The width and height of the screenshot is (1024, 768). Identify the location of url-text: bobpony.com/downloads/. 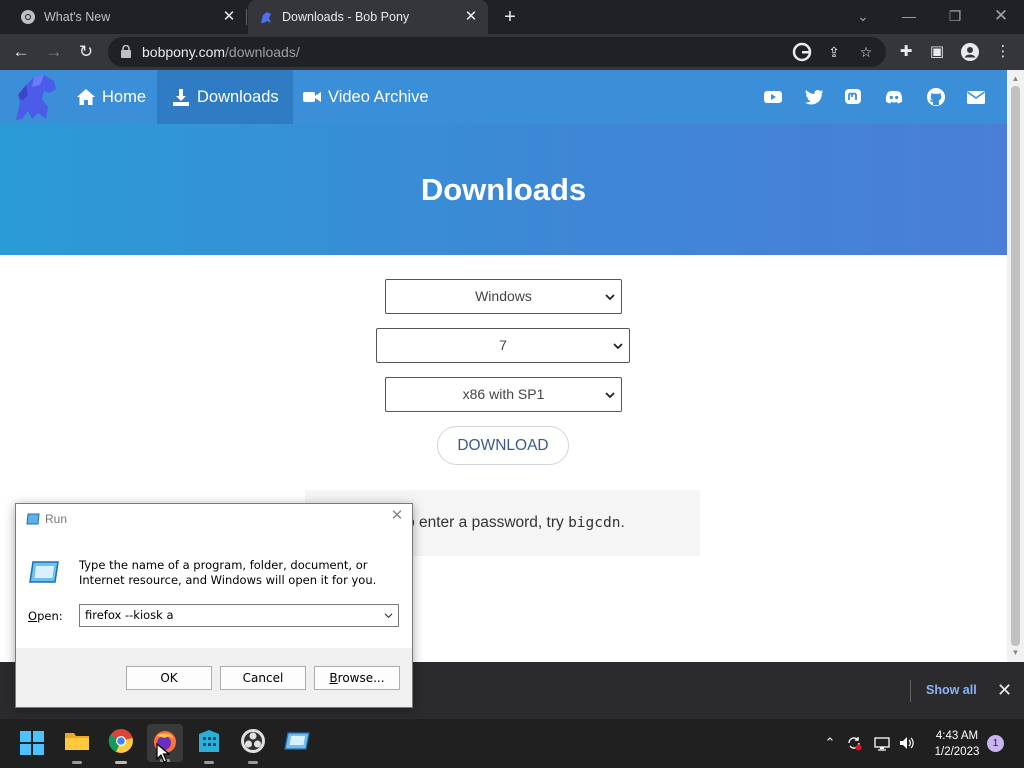
(221, 52).